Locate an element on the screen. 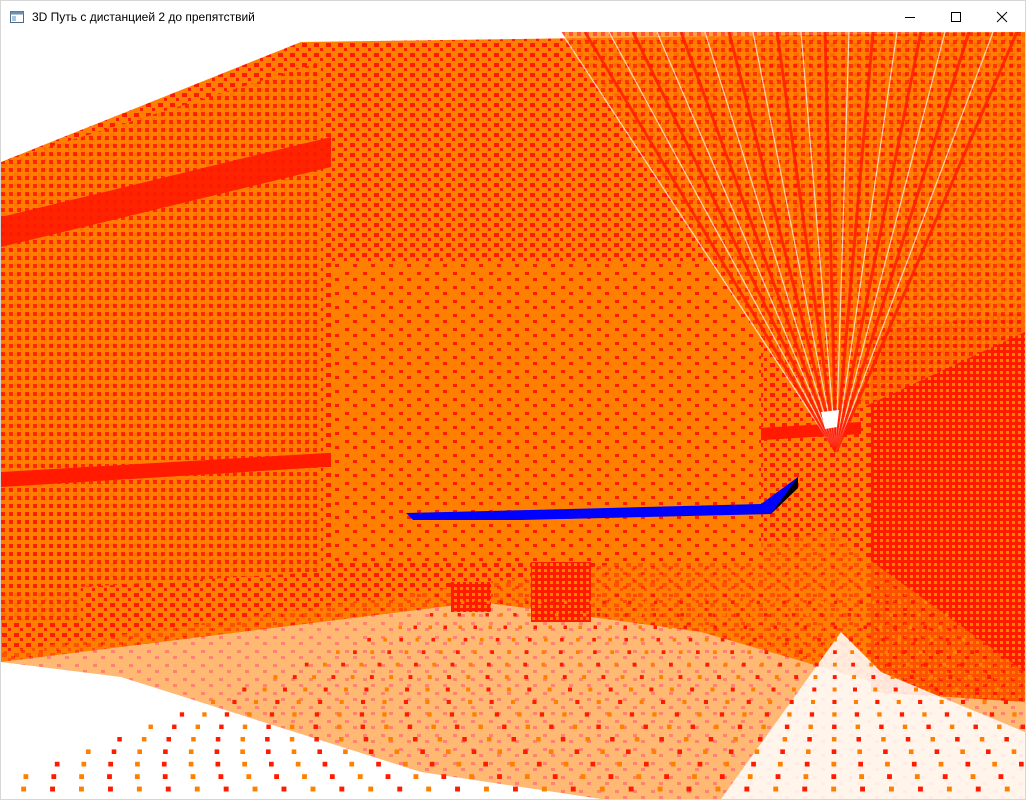 Image resolution: width=1026 pixels, height=800 pixels. title-bar: 3D Путь с дистанцией 2 до препятствий is located at coordinates (513, 16).